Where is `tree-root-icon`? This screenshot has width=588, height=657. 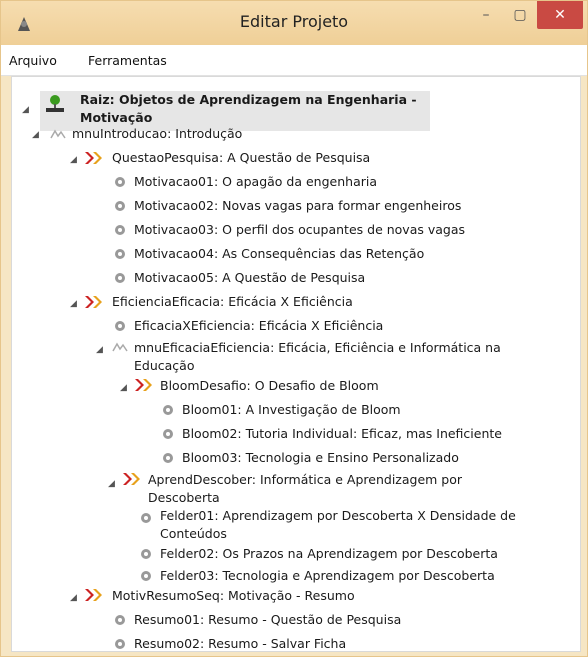
tree-root-icon is located at coordinates (55, 103).